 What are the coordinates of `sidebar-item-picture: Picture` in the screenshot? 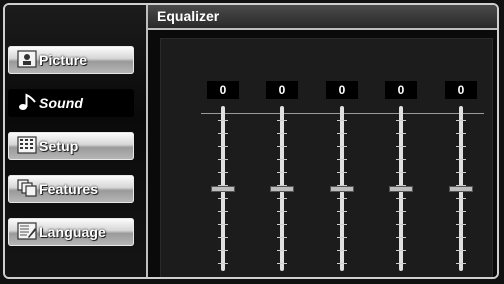 It's located at (71, 60).